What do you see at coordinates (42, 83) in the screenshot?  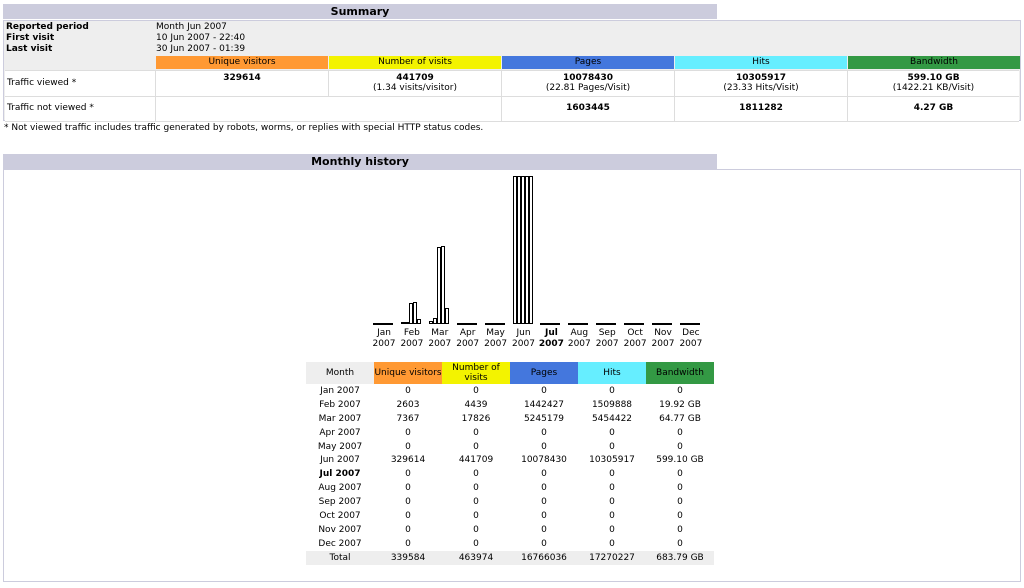 I see `traffic-viewed-label: Traffic viewed *` at bounding box center [42, 83].